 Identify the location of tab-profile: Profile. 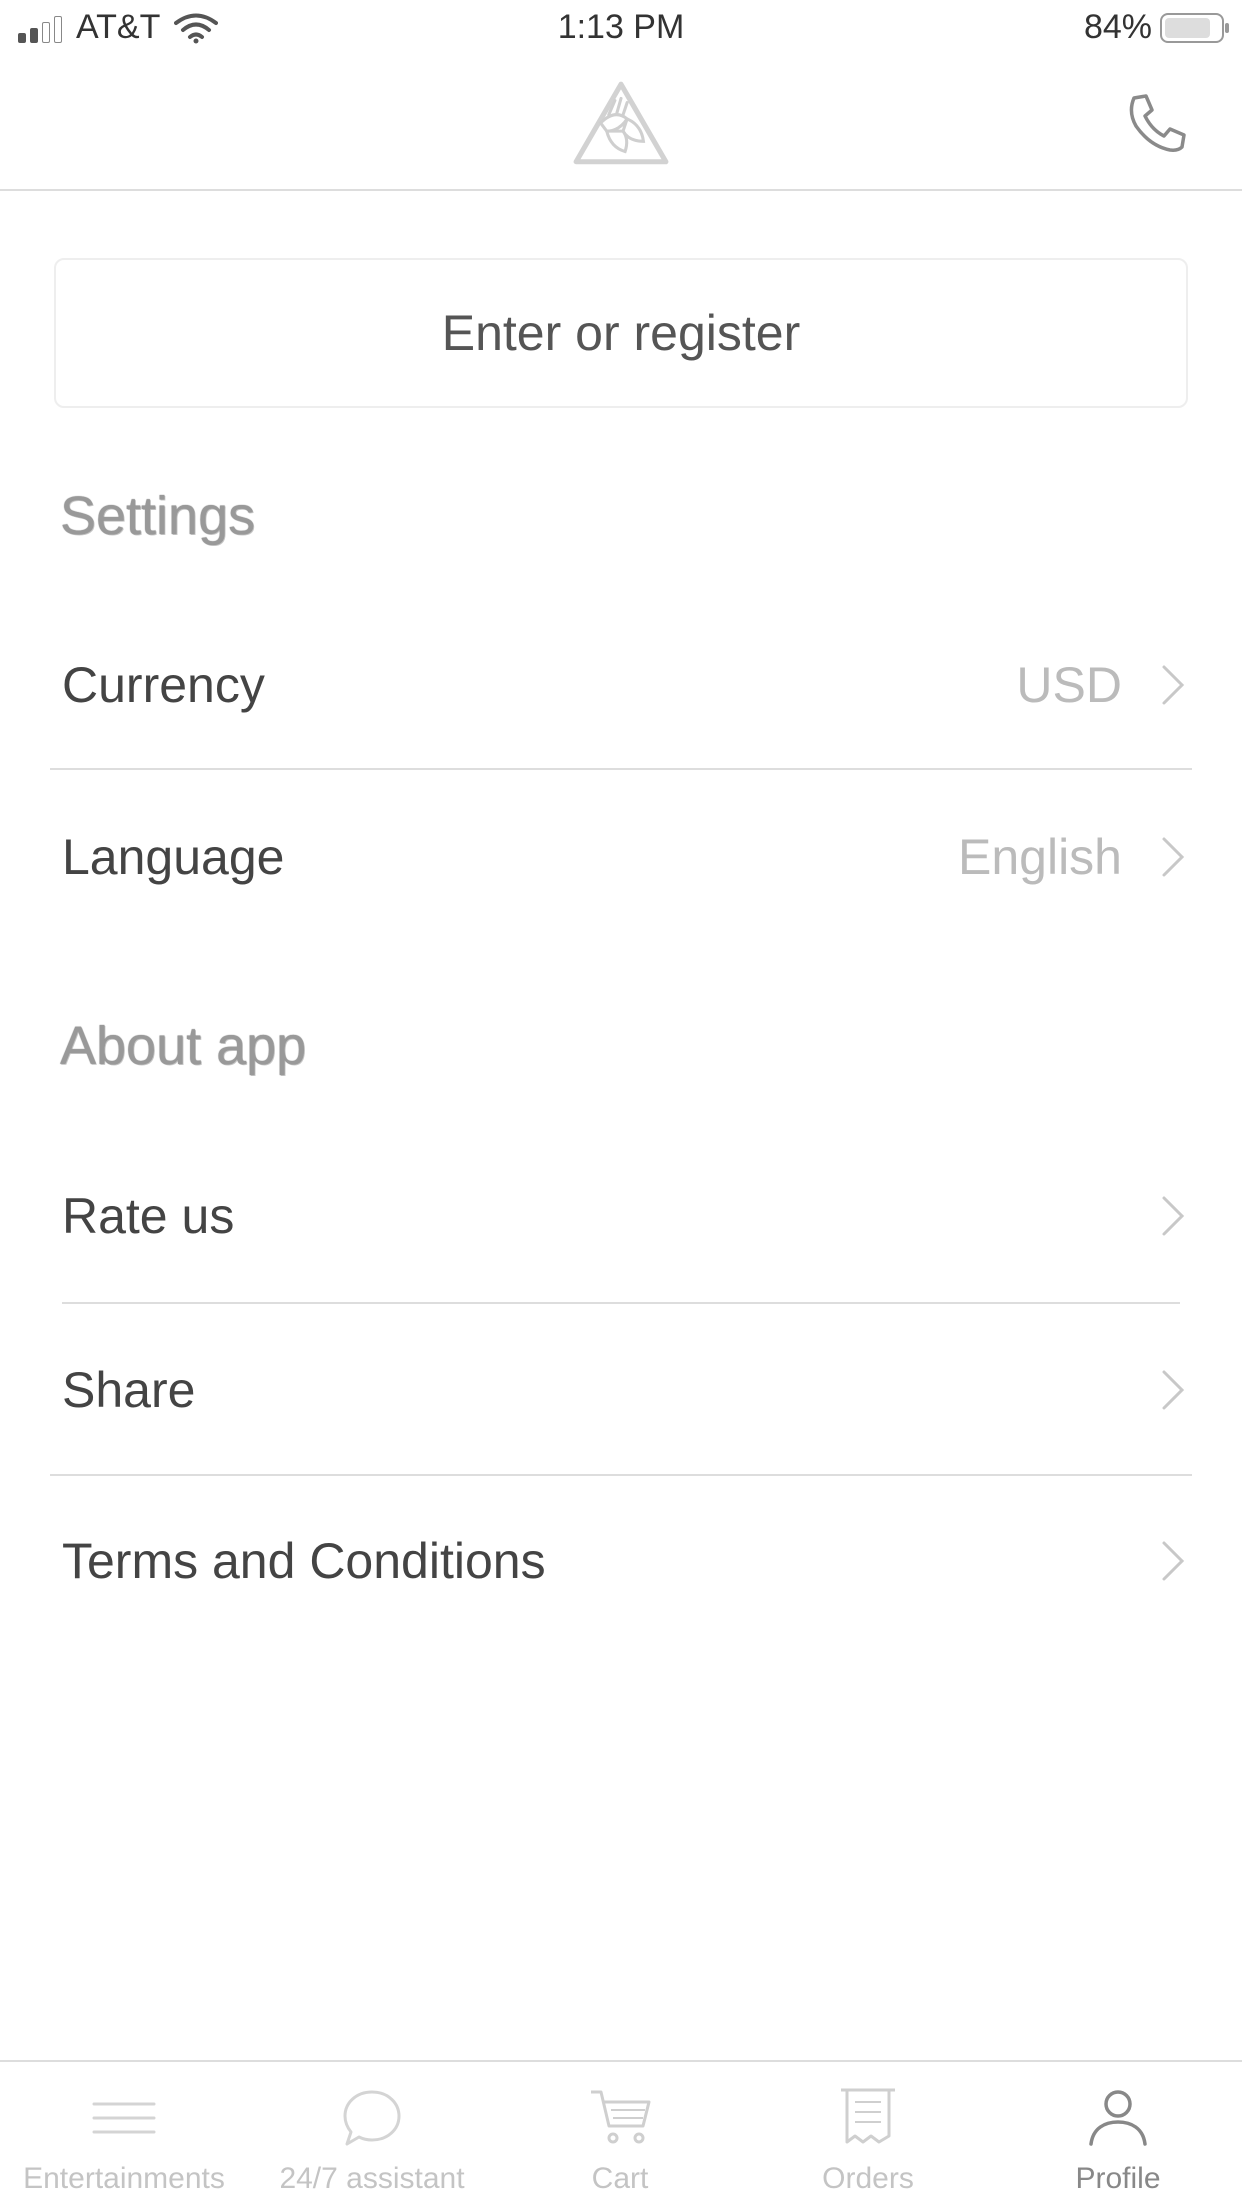
(1118, 2136).